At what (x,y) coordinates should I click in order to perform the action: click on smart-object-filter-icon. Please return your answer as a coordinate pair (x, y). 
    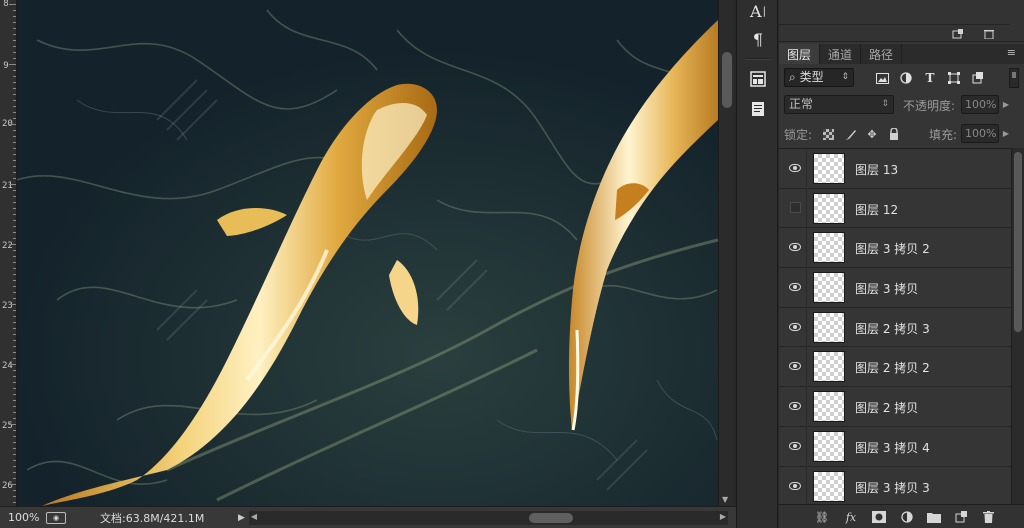
    Looking at the image, I should click on (978, 78).